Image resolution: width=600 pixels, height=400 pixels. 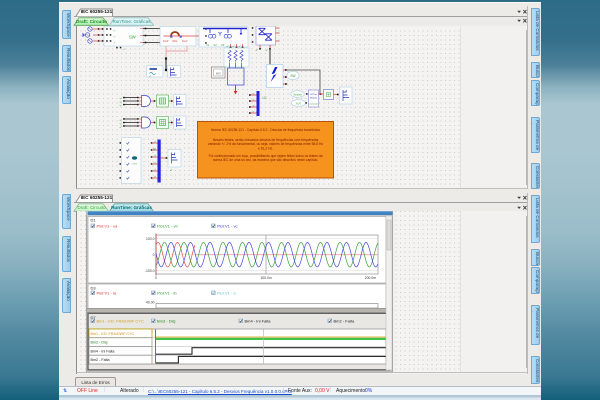 What do you see at coordinates (265, 148) in the screenshot?
I see `svg-text: e 61,2 Hz.` at bounding box center [265, 148].